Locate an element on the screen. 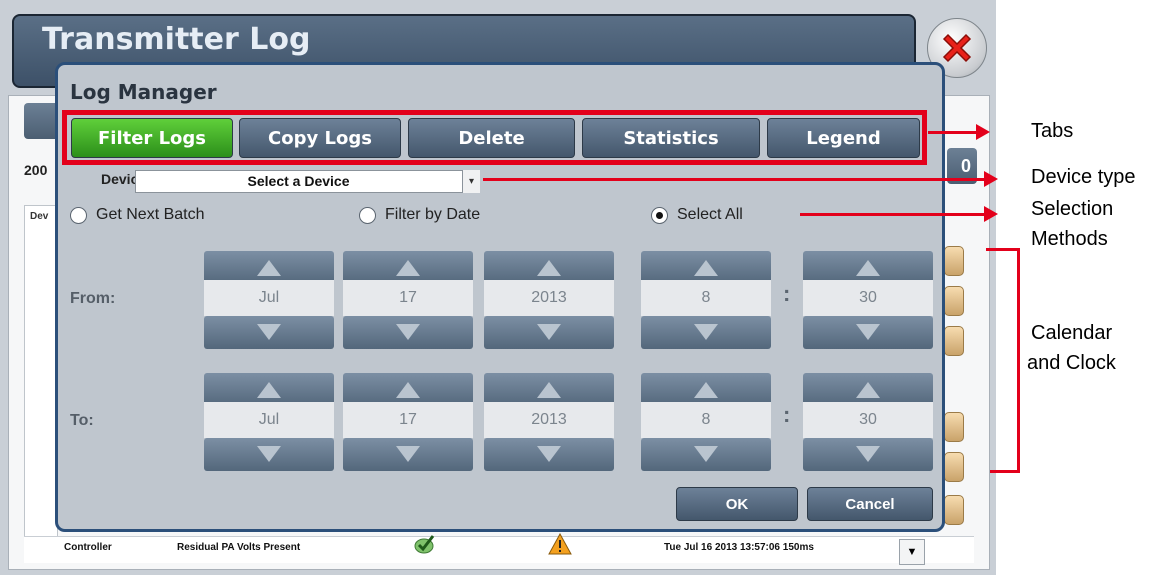 This screenshot has height=575, width=1173. annotation-selection-1: Selection is located at coordinates (1072, 209).